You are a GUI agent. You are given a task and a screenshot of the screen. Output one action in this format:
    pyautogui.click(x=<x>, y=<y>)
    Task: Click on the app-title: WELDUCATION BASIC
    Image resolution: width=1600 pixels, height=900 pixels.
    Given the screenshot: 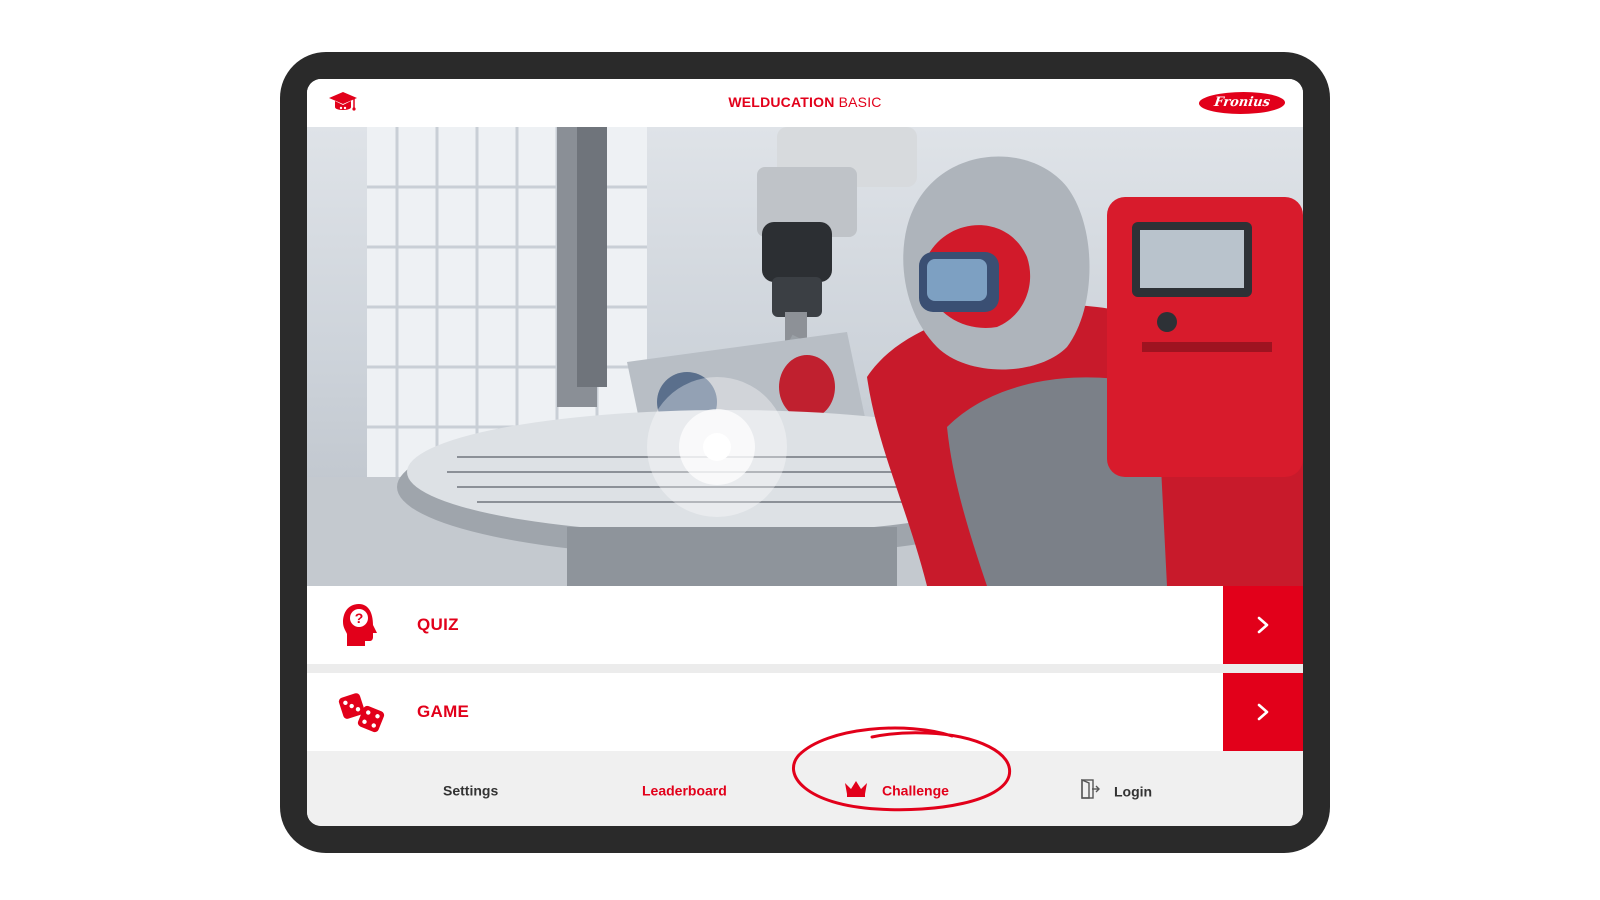 What is the action you would take?
    pyautogui.click(x=805, y=102)
    